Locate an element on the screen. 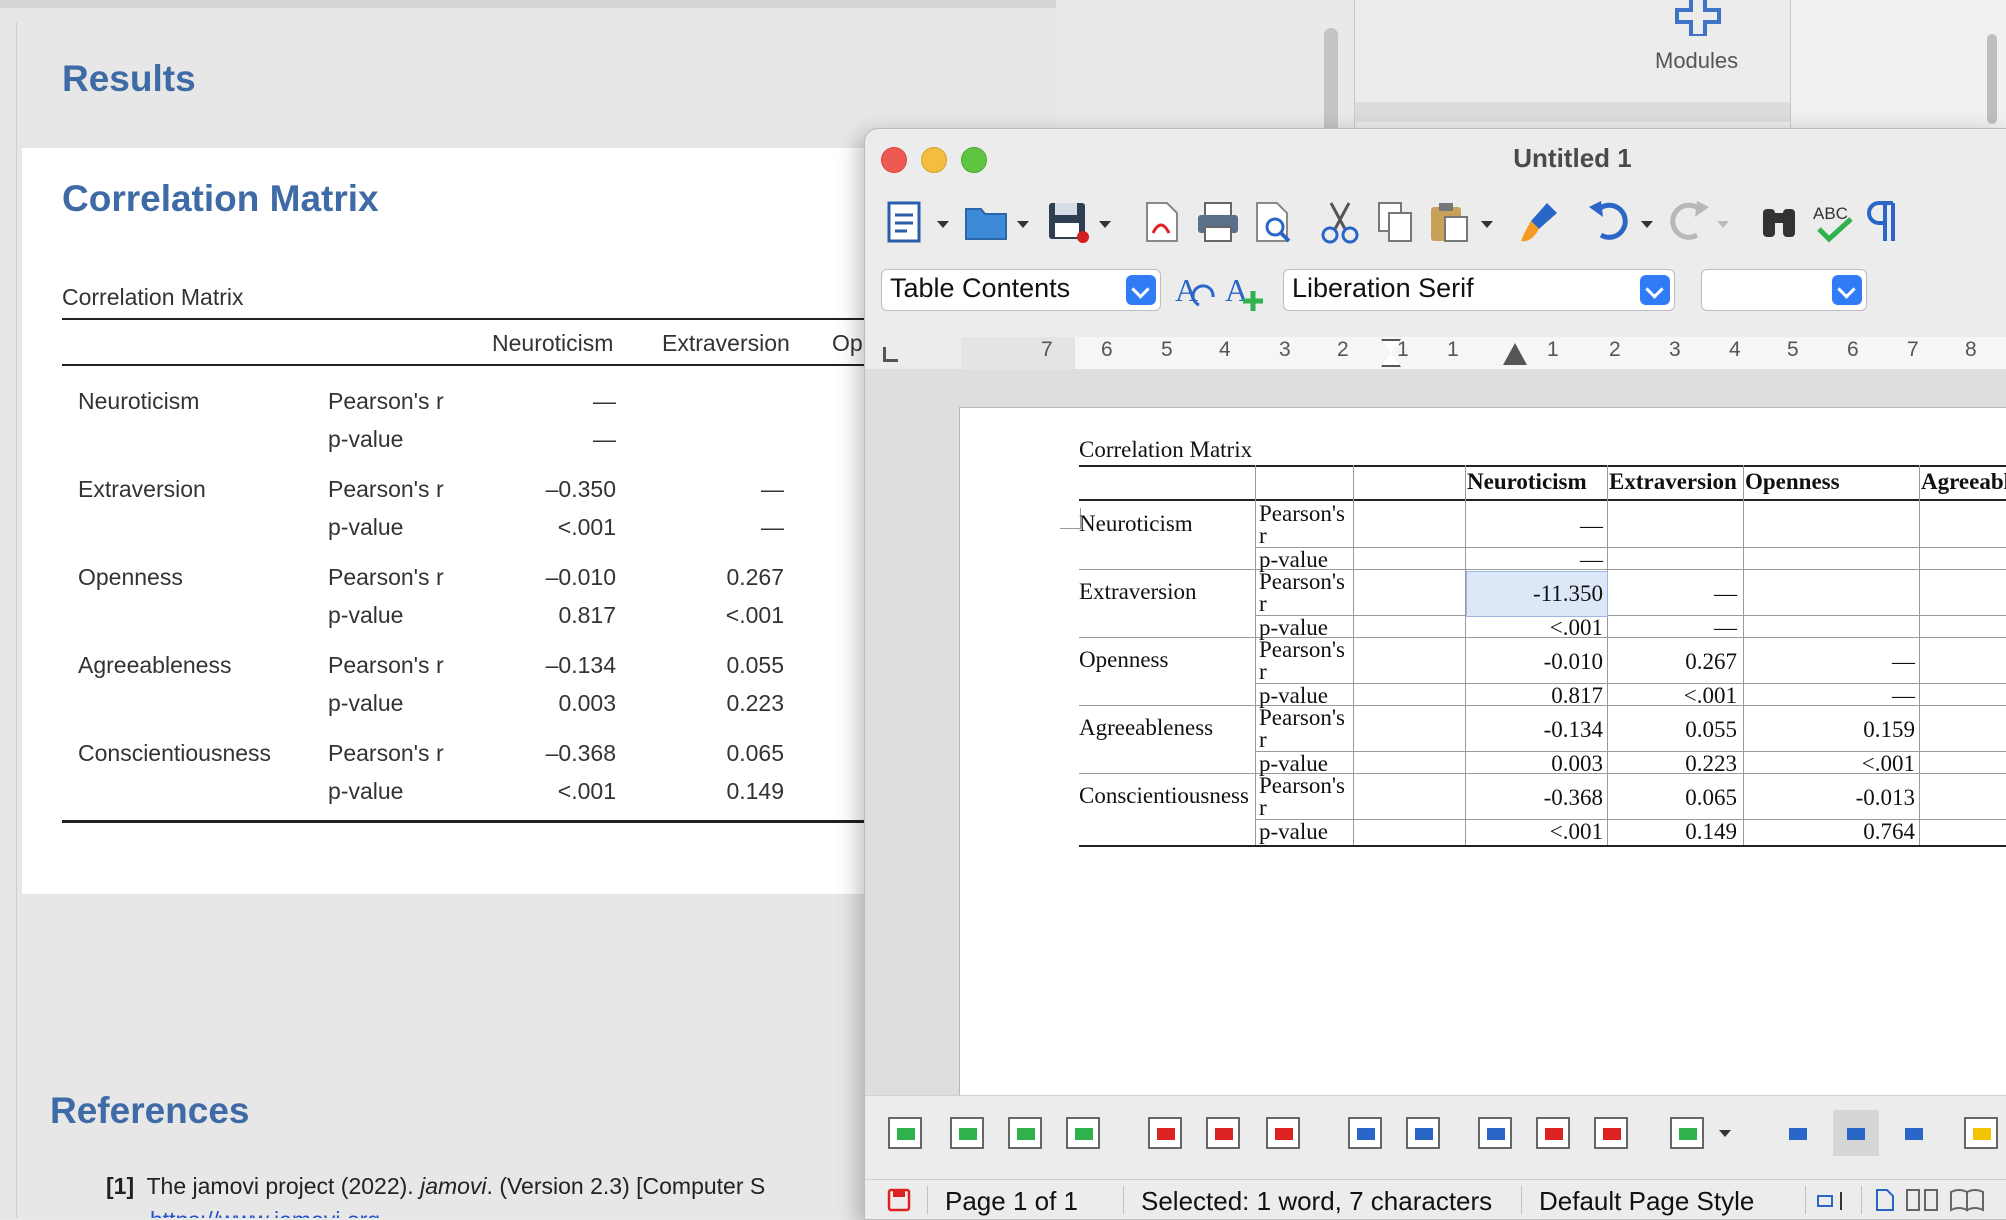 The width and height of the screenshot is (2006, 1220). document-modified-icon is located at coordinates (899, 1200).